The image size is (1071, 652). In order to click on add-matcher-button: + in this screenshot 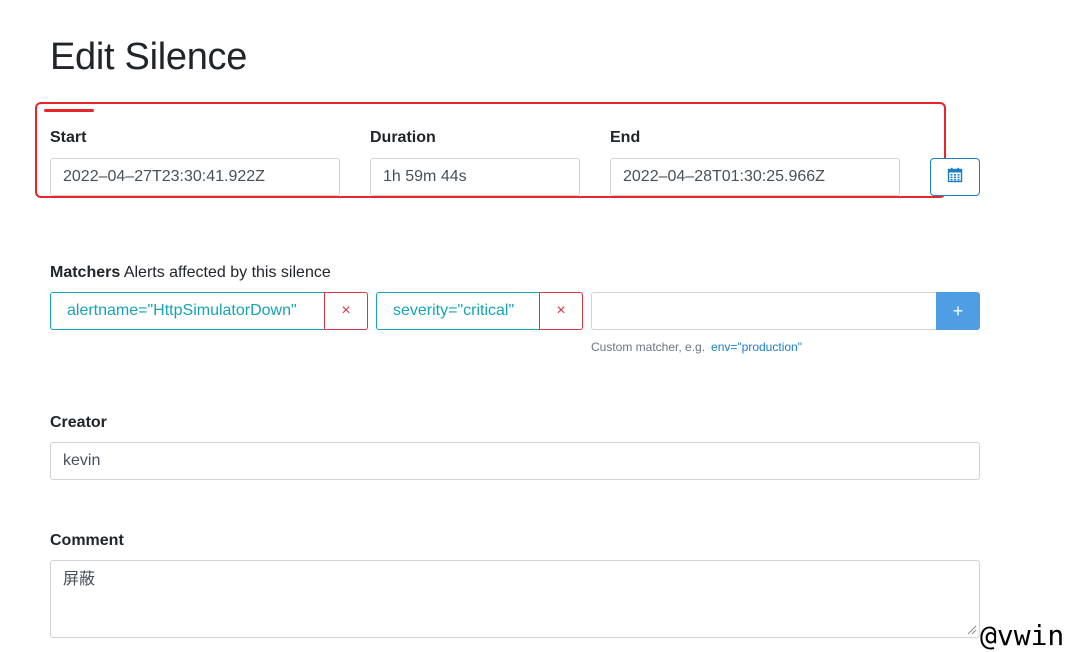, I will do `click(958, 311)`.